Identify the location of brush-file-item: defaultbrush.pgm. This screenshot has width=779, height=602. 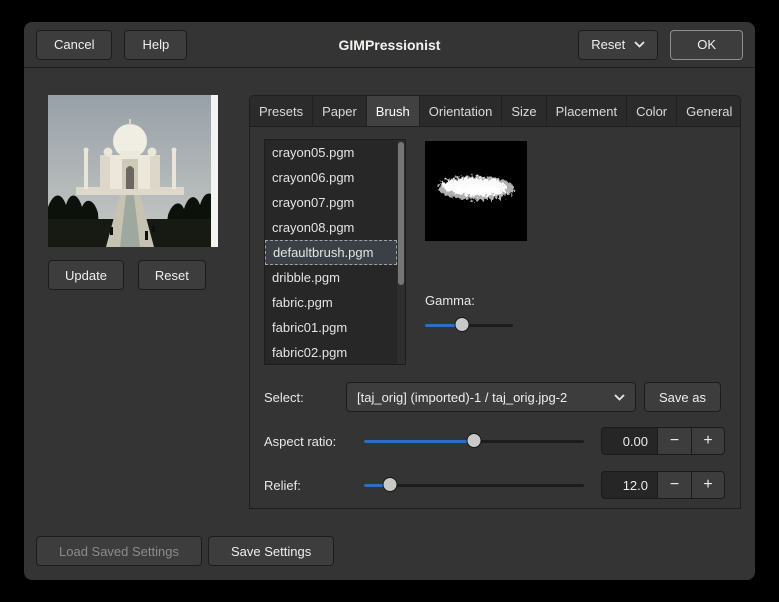
(331, 252).